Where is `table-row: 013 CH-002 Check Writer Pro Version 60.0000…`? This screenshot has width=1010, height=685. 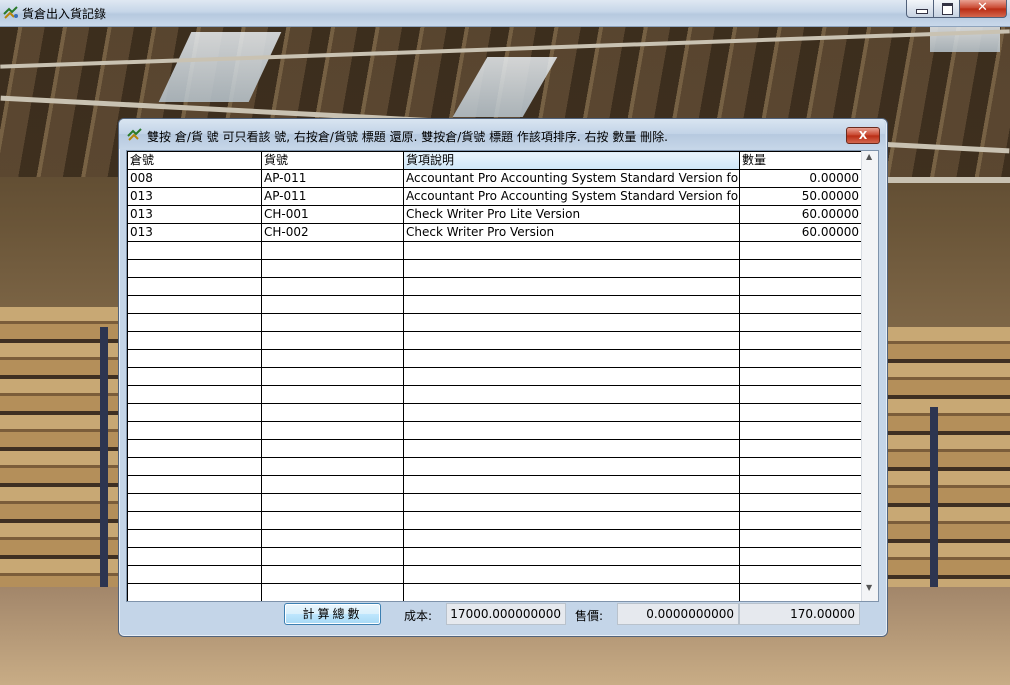
table-row: 013 CH-002 Check Writer Pro Version 60.0000… is located at coordinates (494, 232).